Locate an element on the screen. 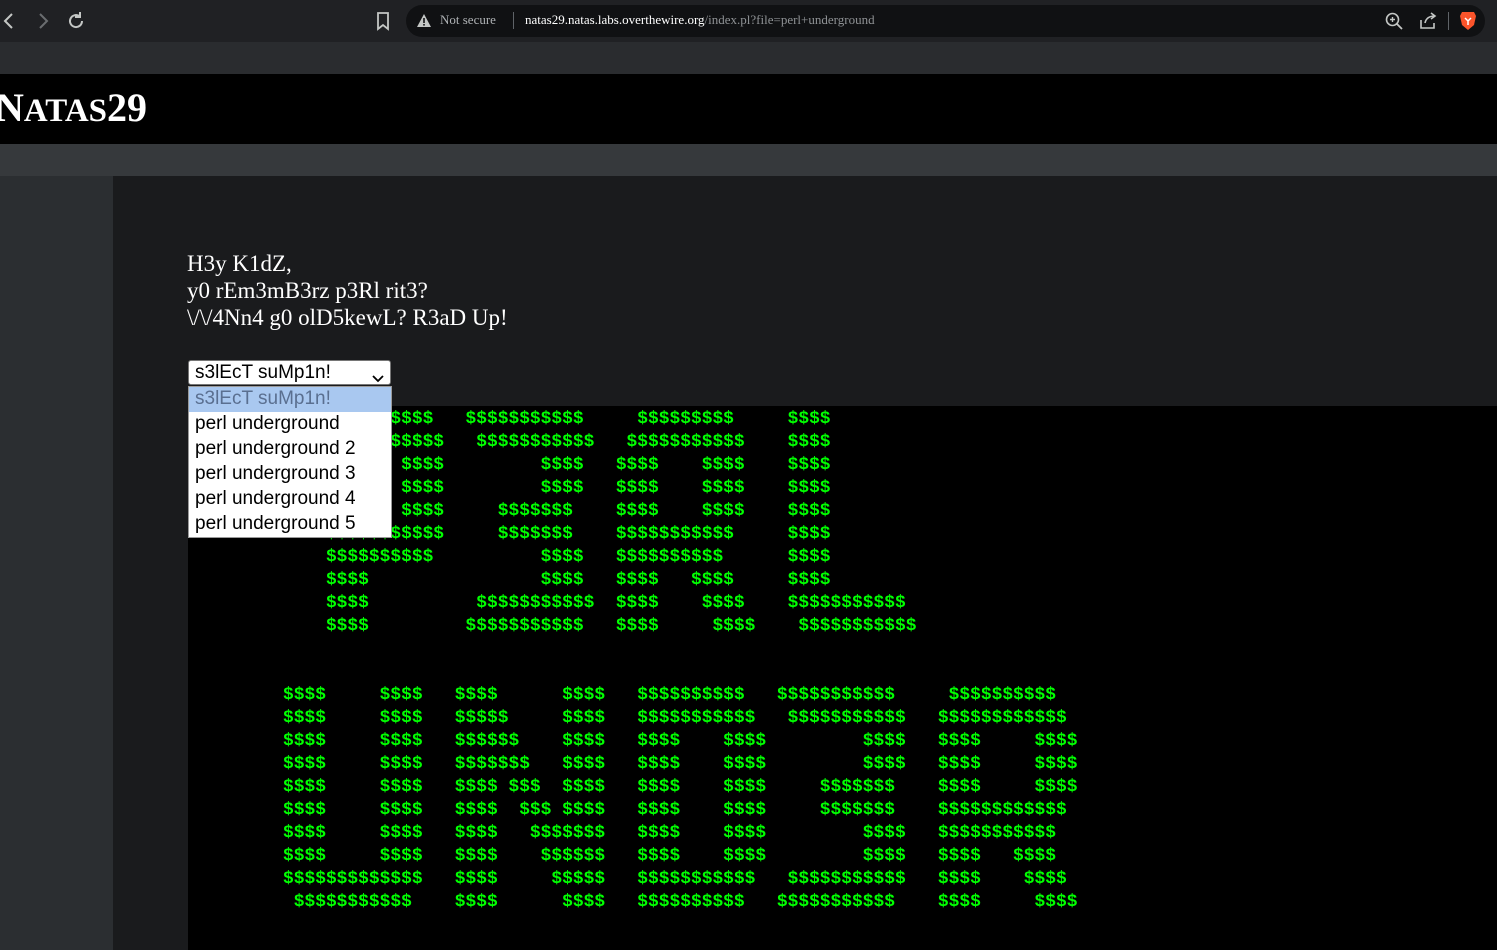  option-perl-underground: perl underground is located at coordinates (290, 424).